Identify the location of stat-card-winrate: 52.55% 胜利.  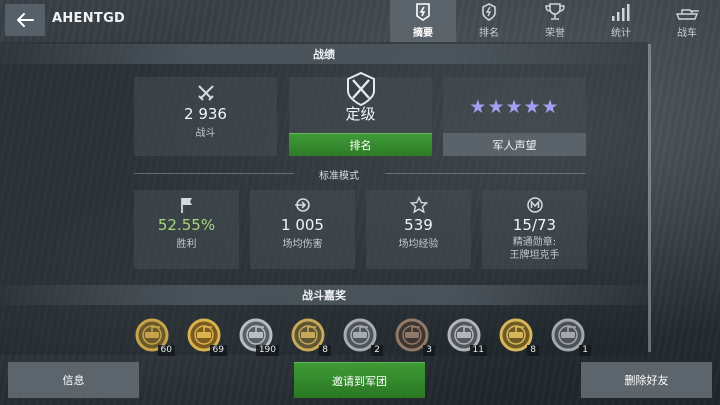
(186, 229).